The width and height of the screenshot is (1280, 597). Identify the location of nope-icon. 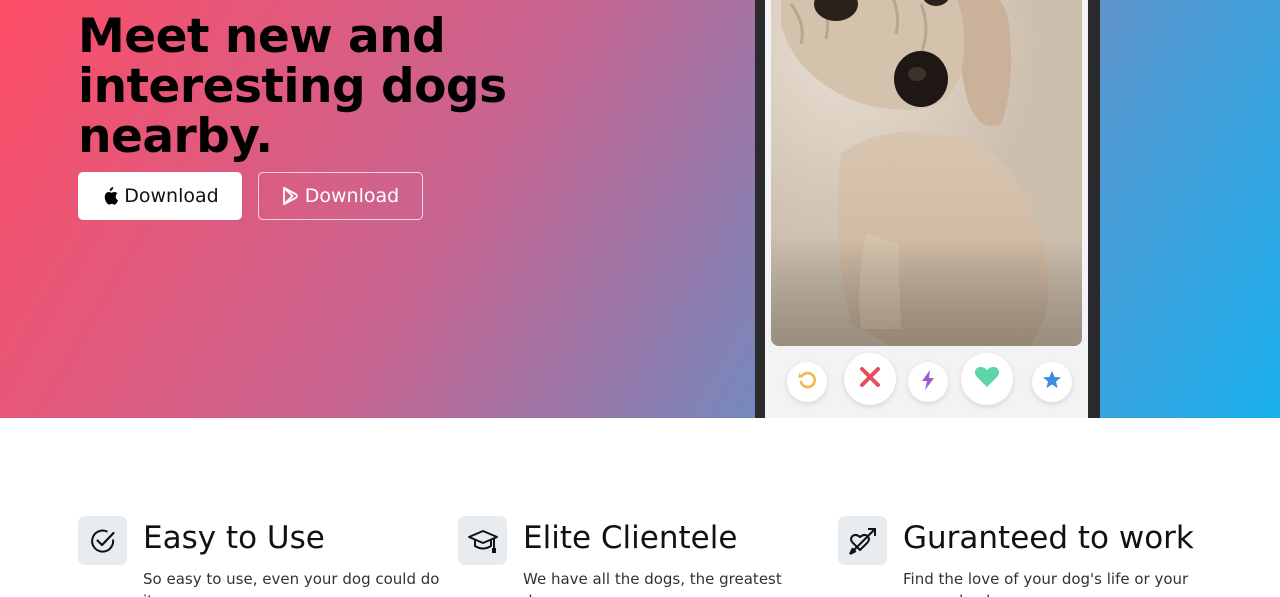
(870, 379).